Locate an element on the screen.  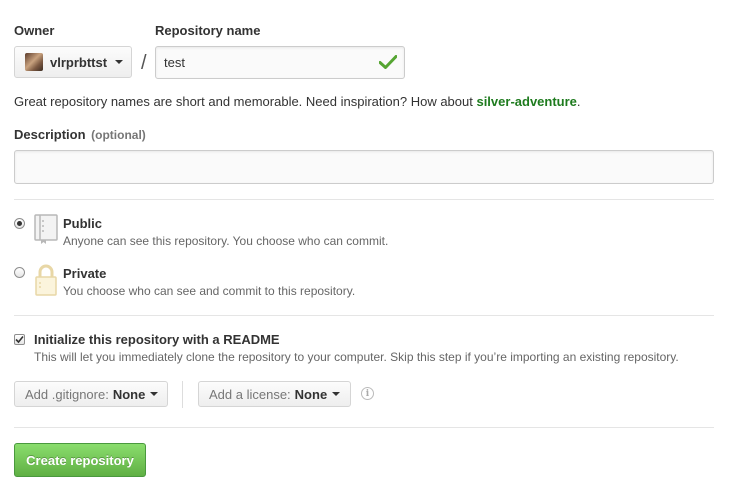
name-suggestion-link: silver-adventure is located at coordinates (526, 101).